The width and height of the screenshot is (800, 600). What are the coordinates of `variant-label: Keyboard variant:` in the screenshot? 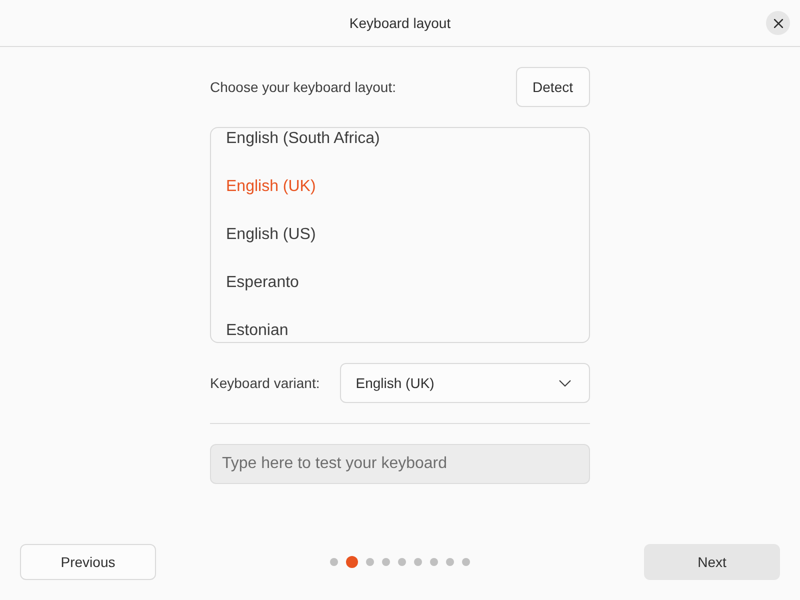 It's located at (265, 383).